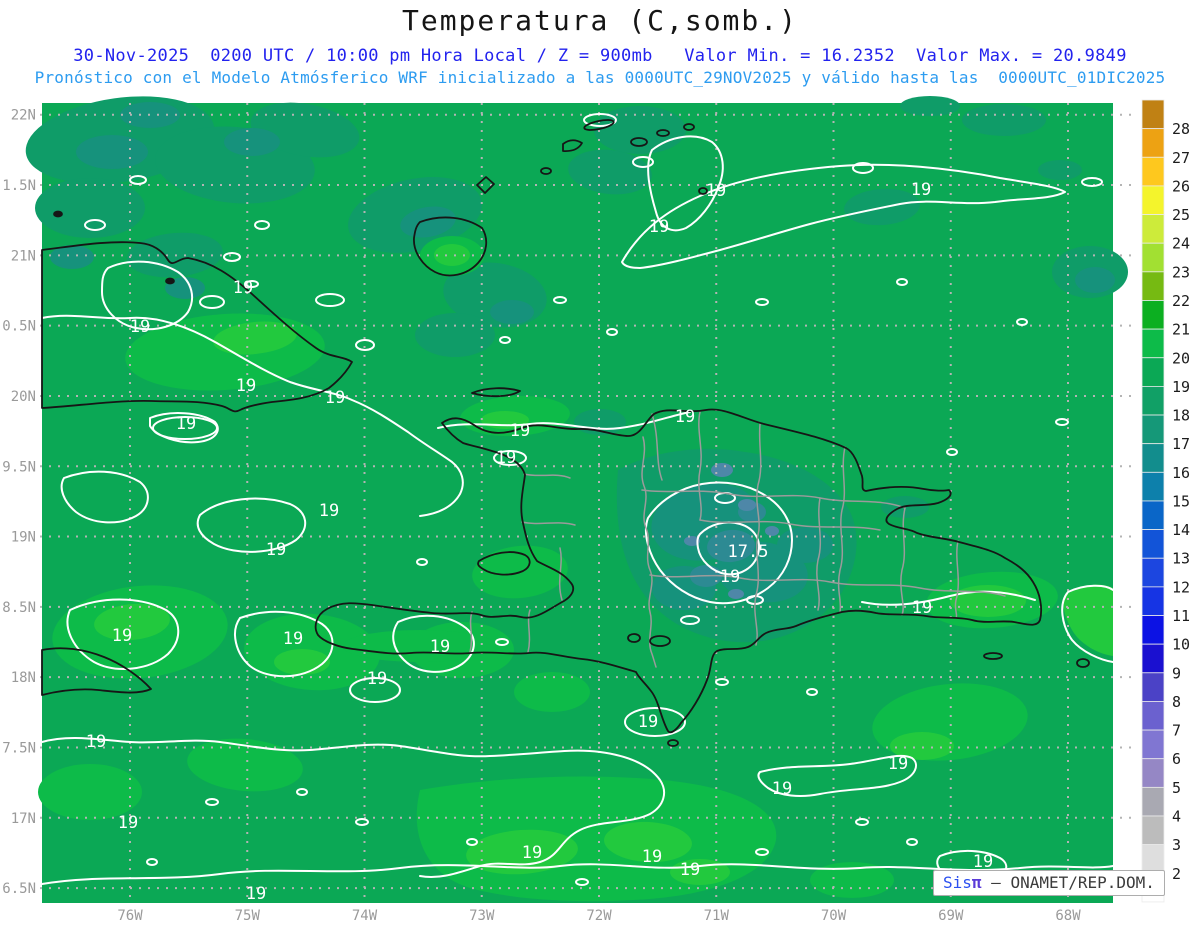 The image size is (1200, 931). Describe the element at coordinates (1068, 916) in the screenshot. I see `x-axis-tick-label: 68W` at that location.